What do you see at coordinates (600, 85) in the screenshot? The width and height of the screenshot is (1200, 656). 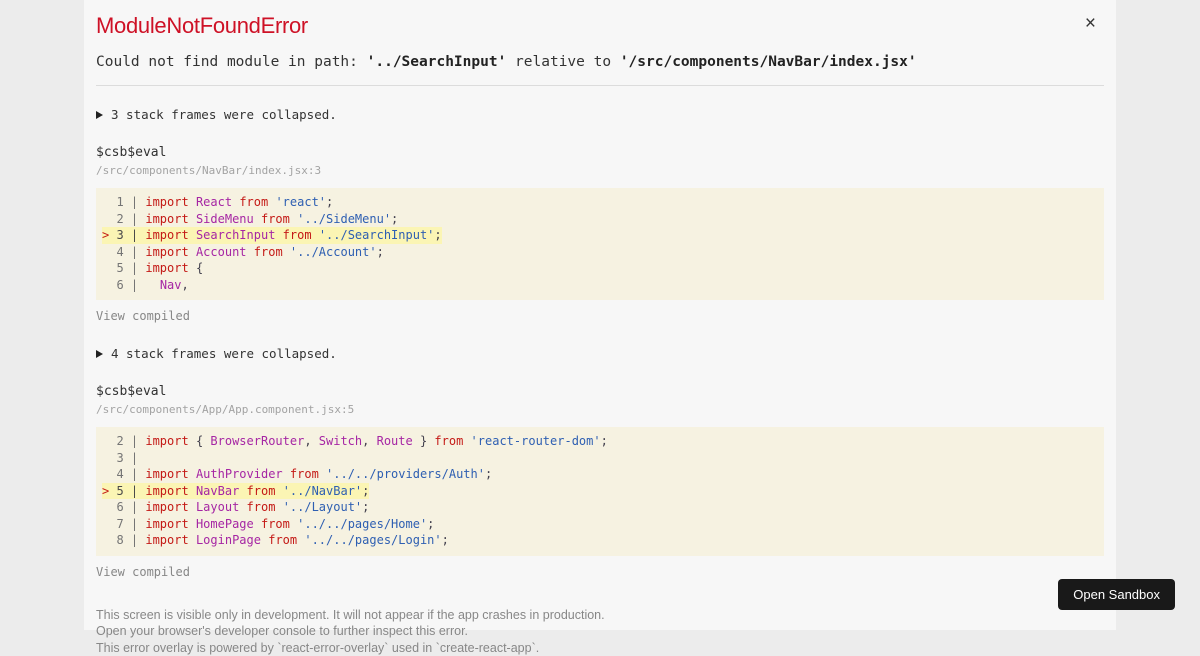 I see `divider` at bounding box center [600, 85].